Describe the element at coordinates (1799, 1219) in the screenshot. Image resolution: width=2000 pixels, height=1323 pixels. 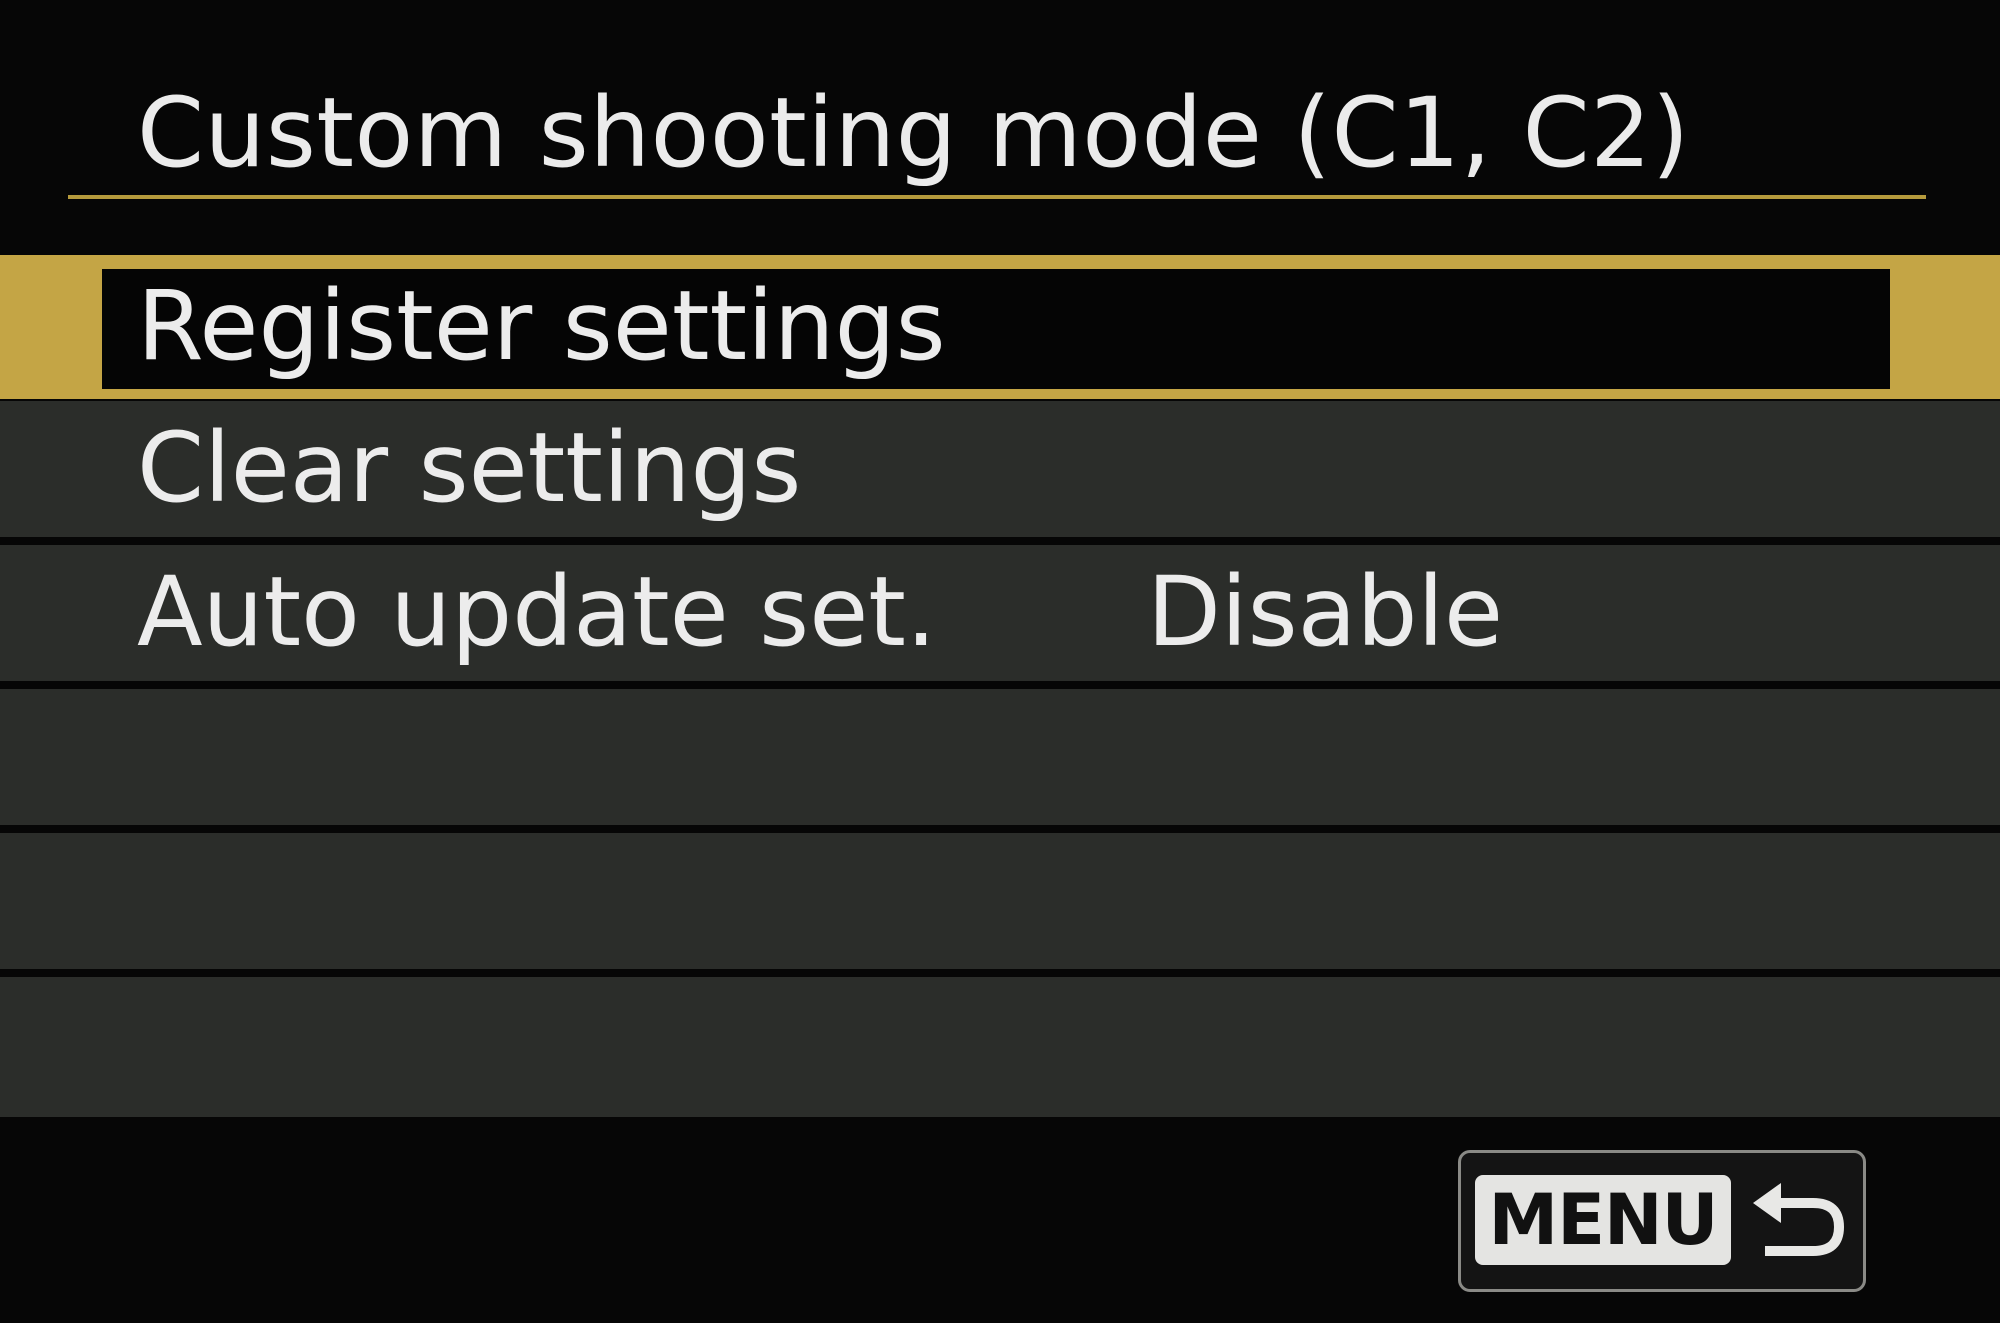
I see `return-arrow-icon` at that location.